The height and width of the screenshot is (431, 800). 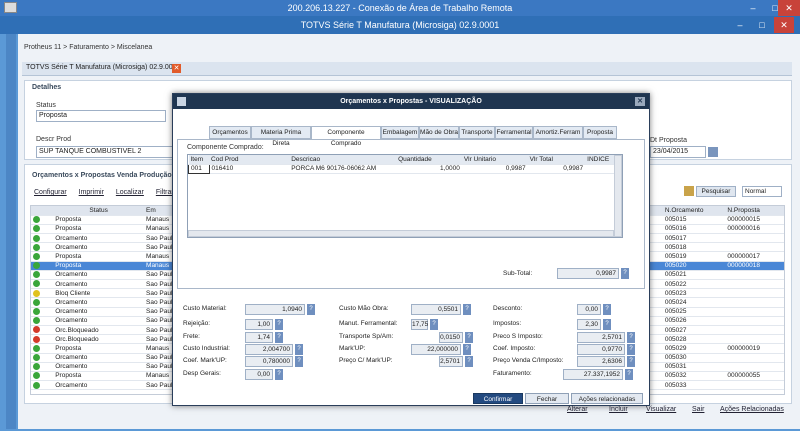 What do you see at coordinates (694, 312) in the screenshot?
I see `row-norc: 005025` at bounding box center [694, 312].